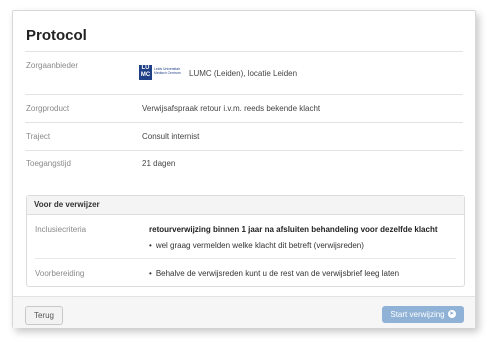  I want to click on toegangstijd-value: 21 dagen, so click(159, 163).